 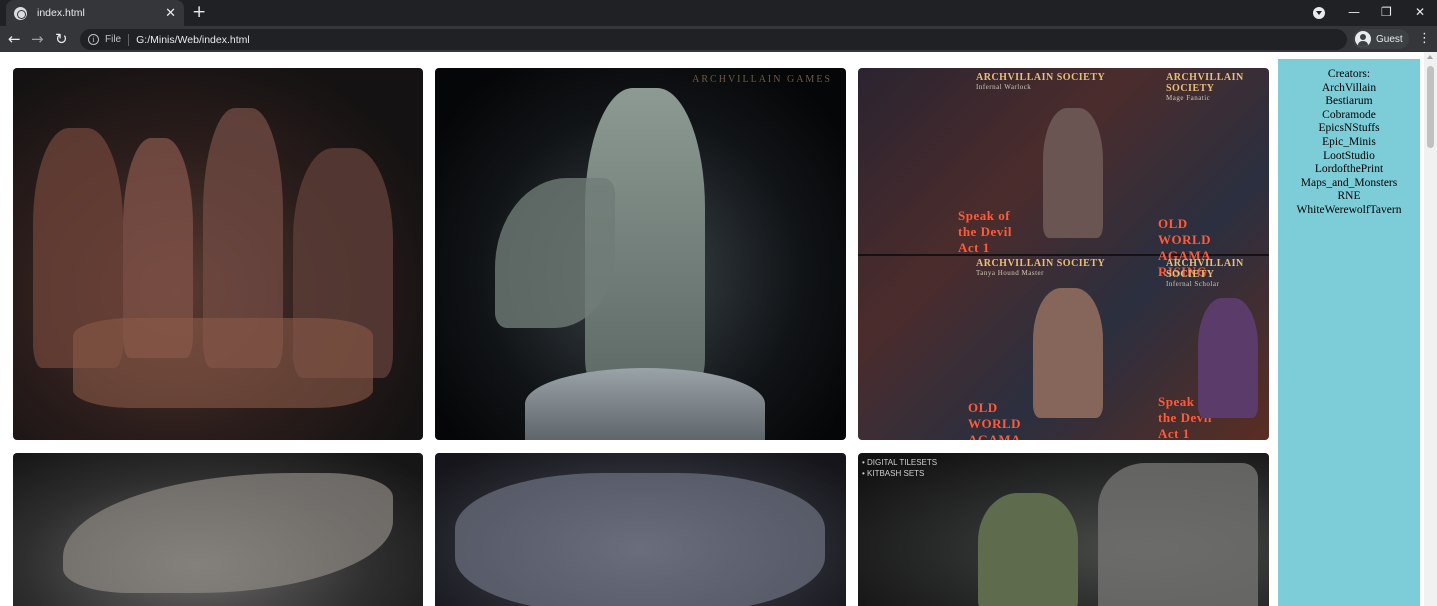 What do you see at coordinates (1349, 116) in the screenshot?
I see `creator-link: Cobramode` at bounding box center [1349, 116].